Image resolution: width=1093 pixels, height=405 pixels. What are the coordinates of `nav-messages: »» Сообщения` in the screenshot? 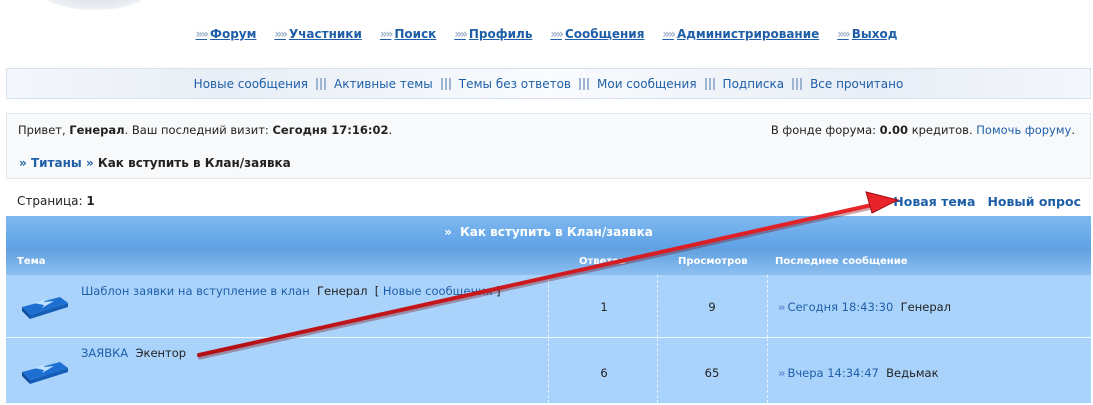 It's located at (597, 34).